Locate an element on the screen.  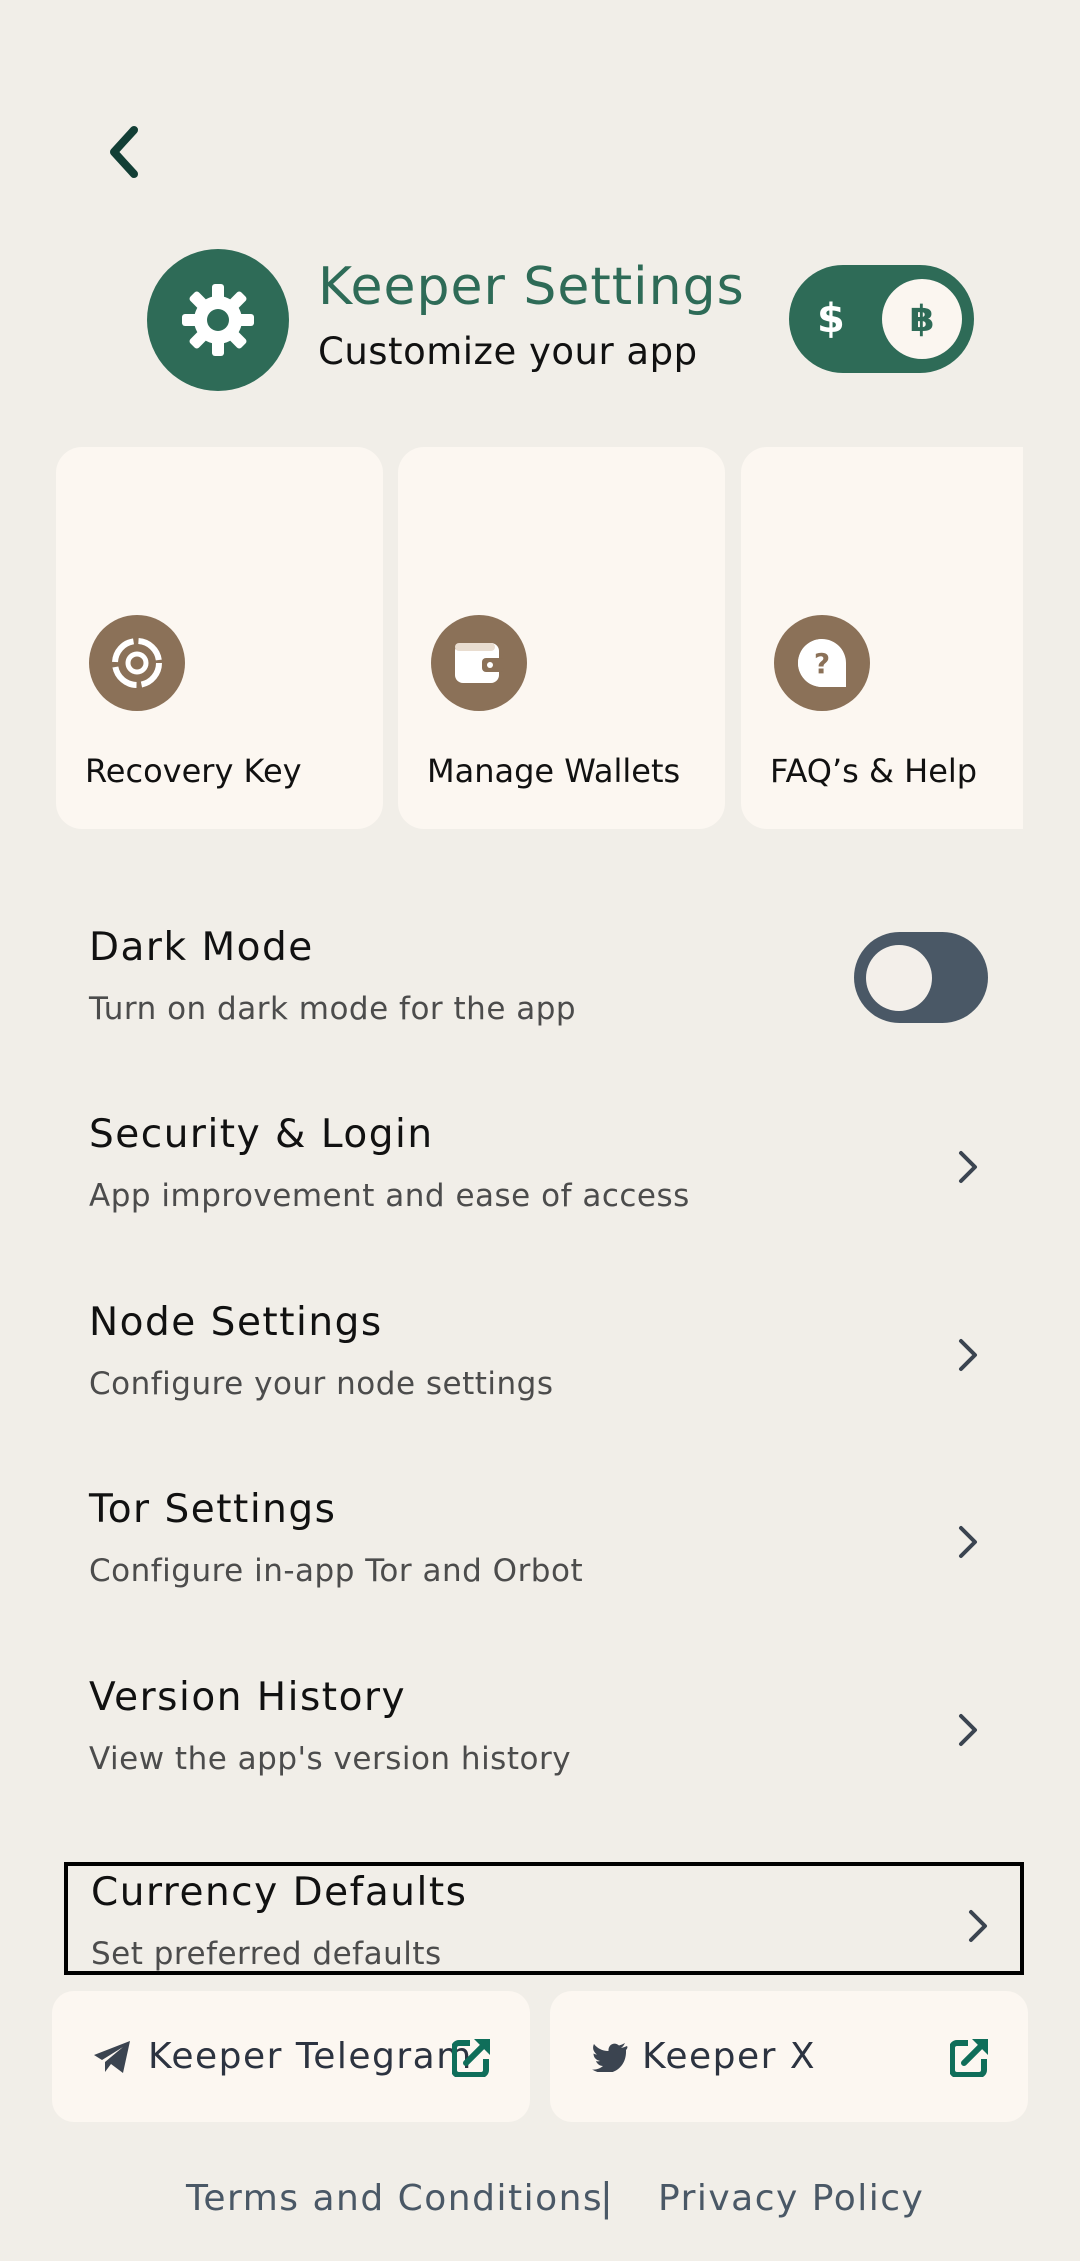
setting-title: Version History is located at coordinates (248, 1697).